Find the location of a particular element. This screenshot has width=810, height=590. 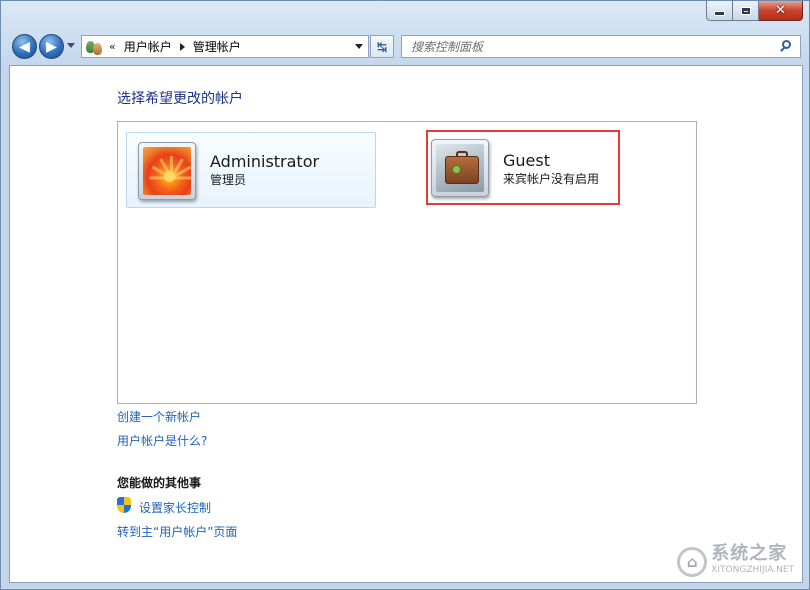

window-controls: ✕ is located at coordinates (754, 11).